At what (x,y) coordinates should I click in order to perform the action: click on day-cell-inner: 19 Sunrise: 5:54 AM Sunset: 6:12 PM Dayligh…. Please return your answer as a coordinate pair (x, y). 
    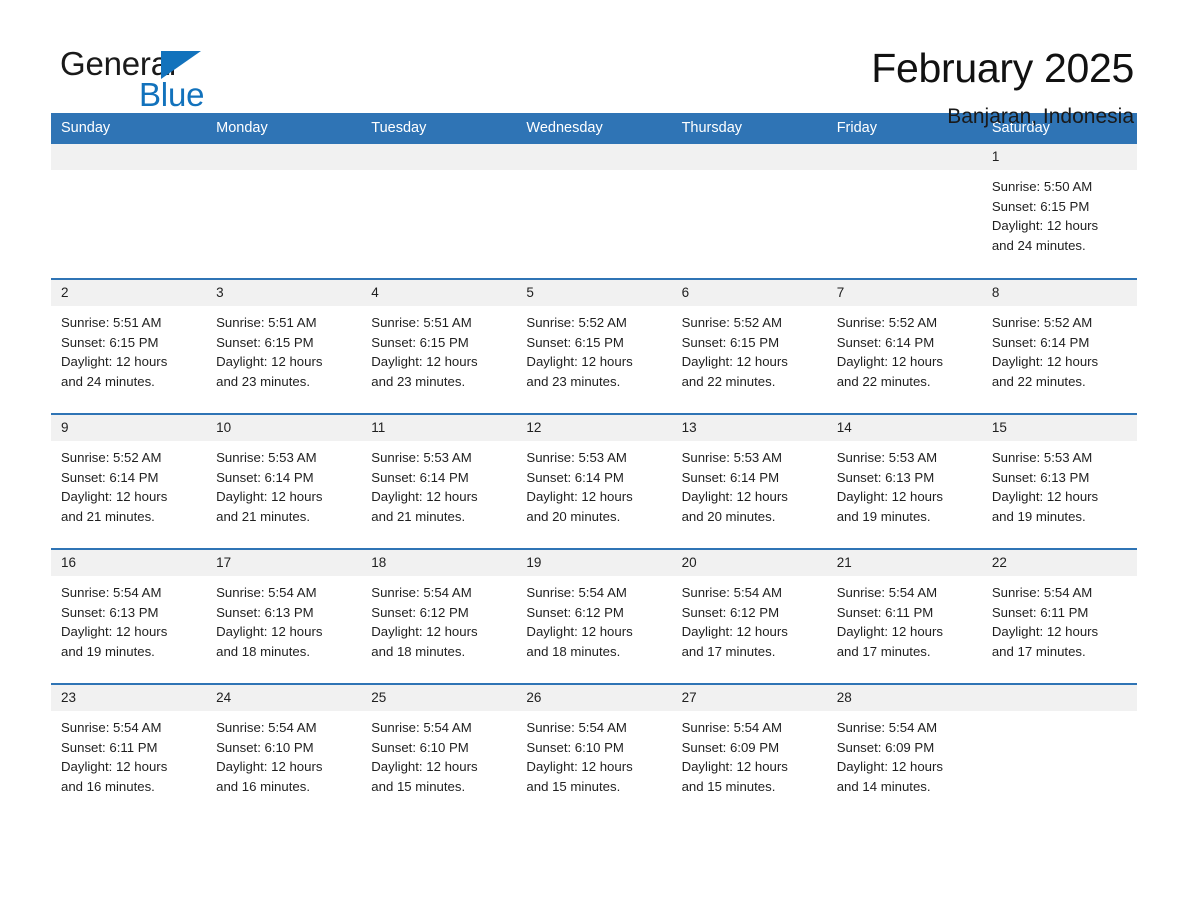
    Looking at the image, I should click on (594, 616).